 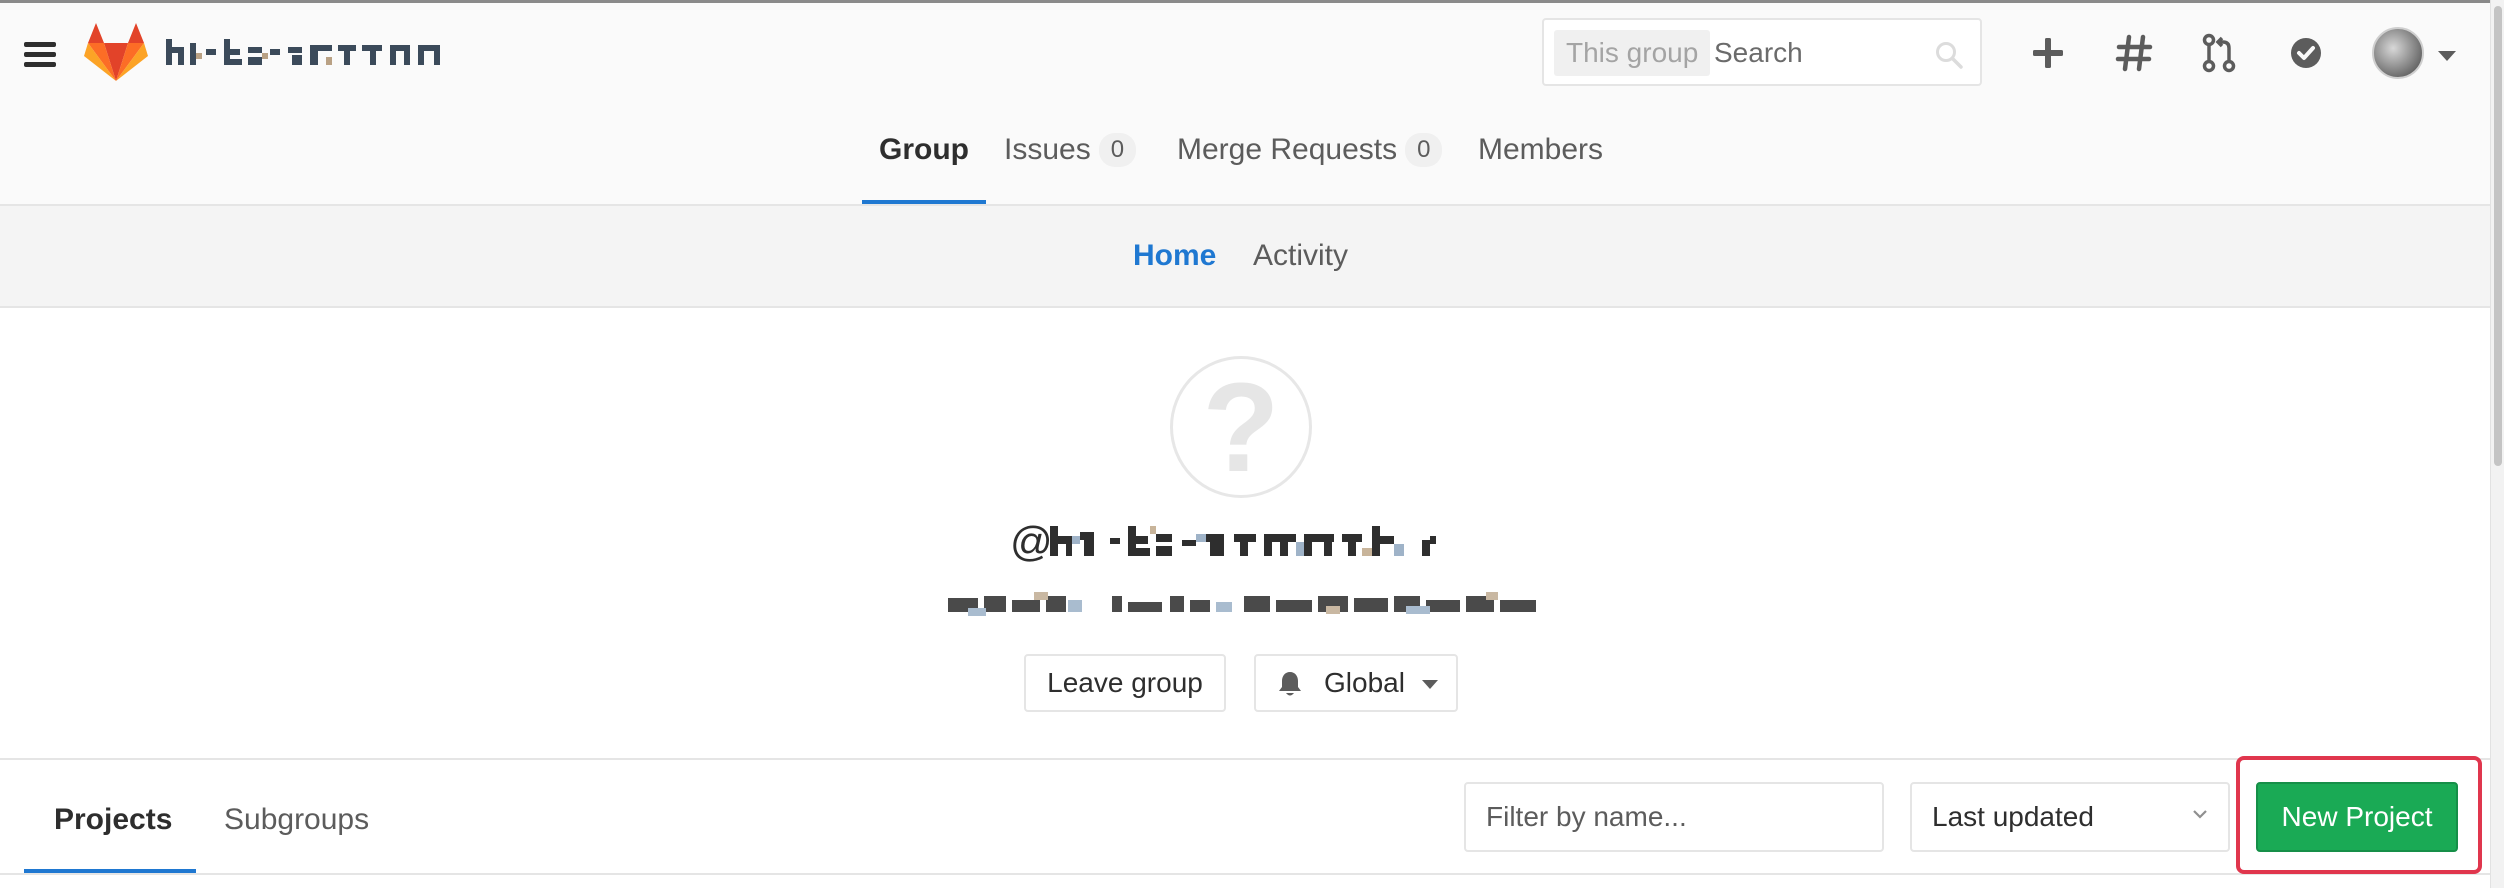 What do you see at coordinates (1242, 604) in the screenshot?
I see `group-description-redacted` at bounding box center [1242, 604].